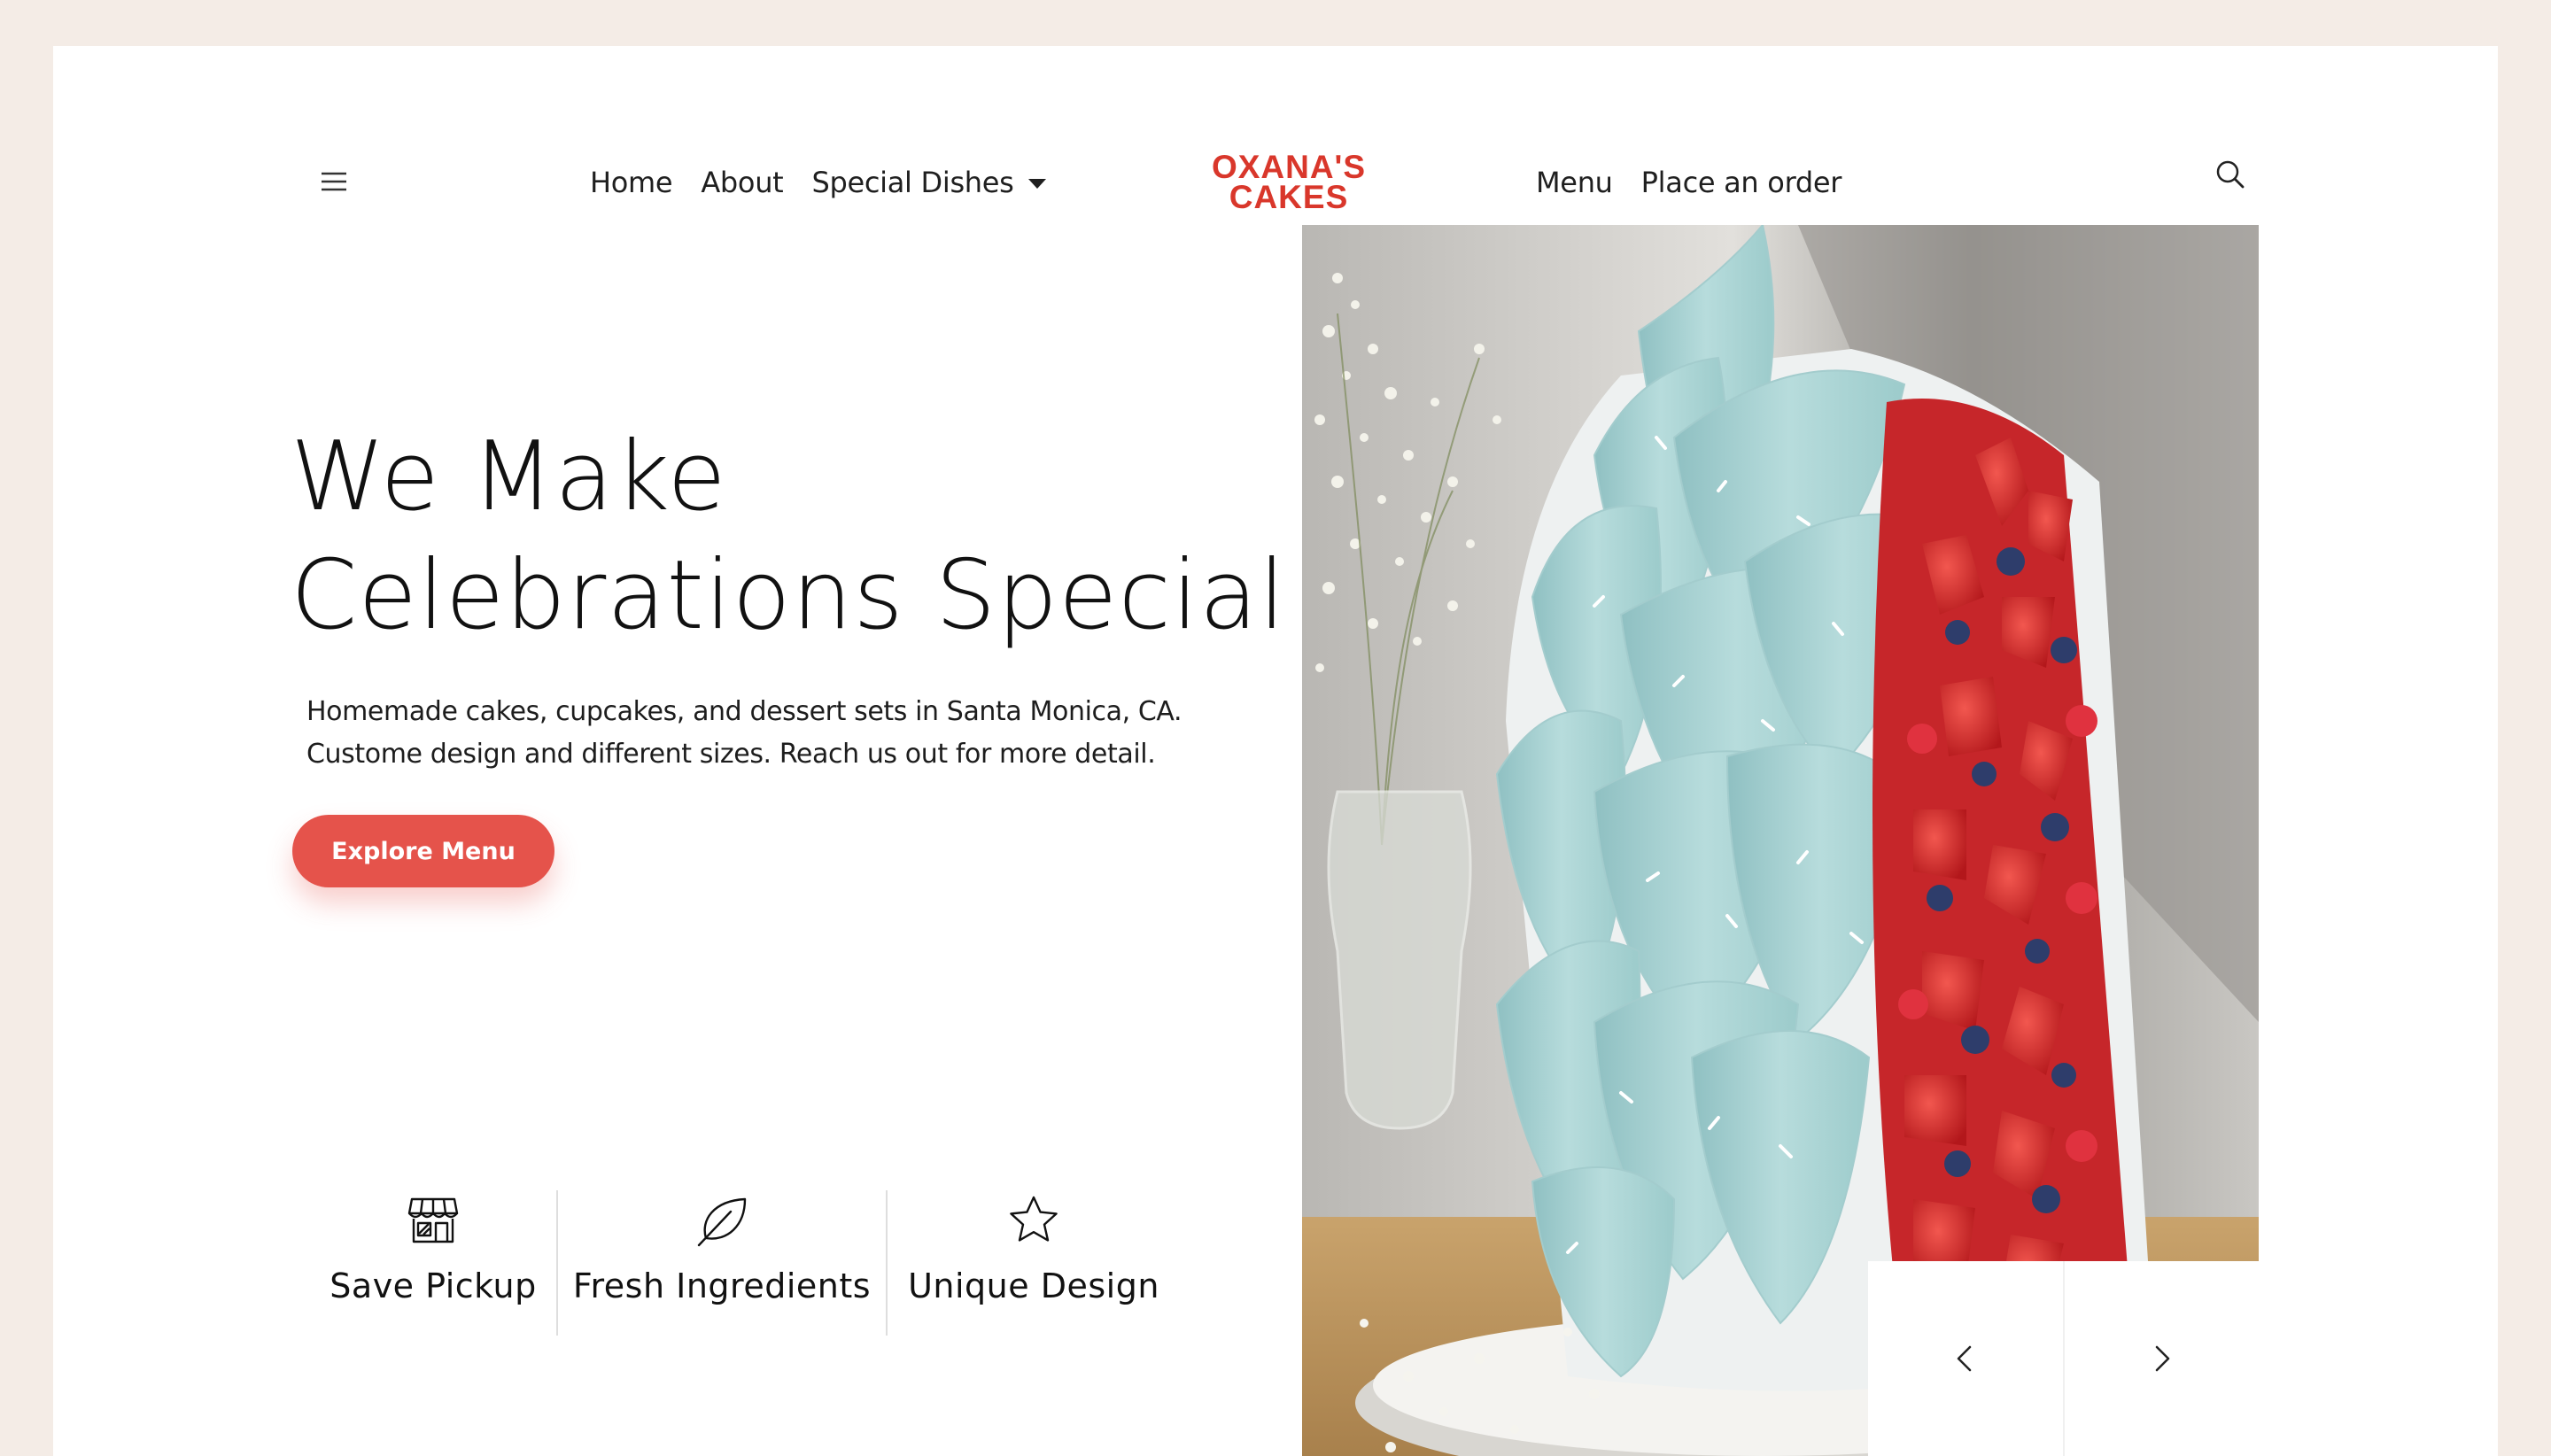 The width and height of the screenshot is (2551, 1456). What do you see at coordinates (334, 182) in the screenshot?
I see `hamburger-icon` at bounding box center [334, 182].